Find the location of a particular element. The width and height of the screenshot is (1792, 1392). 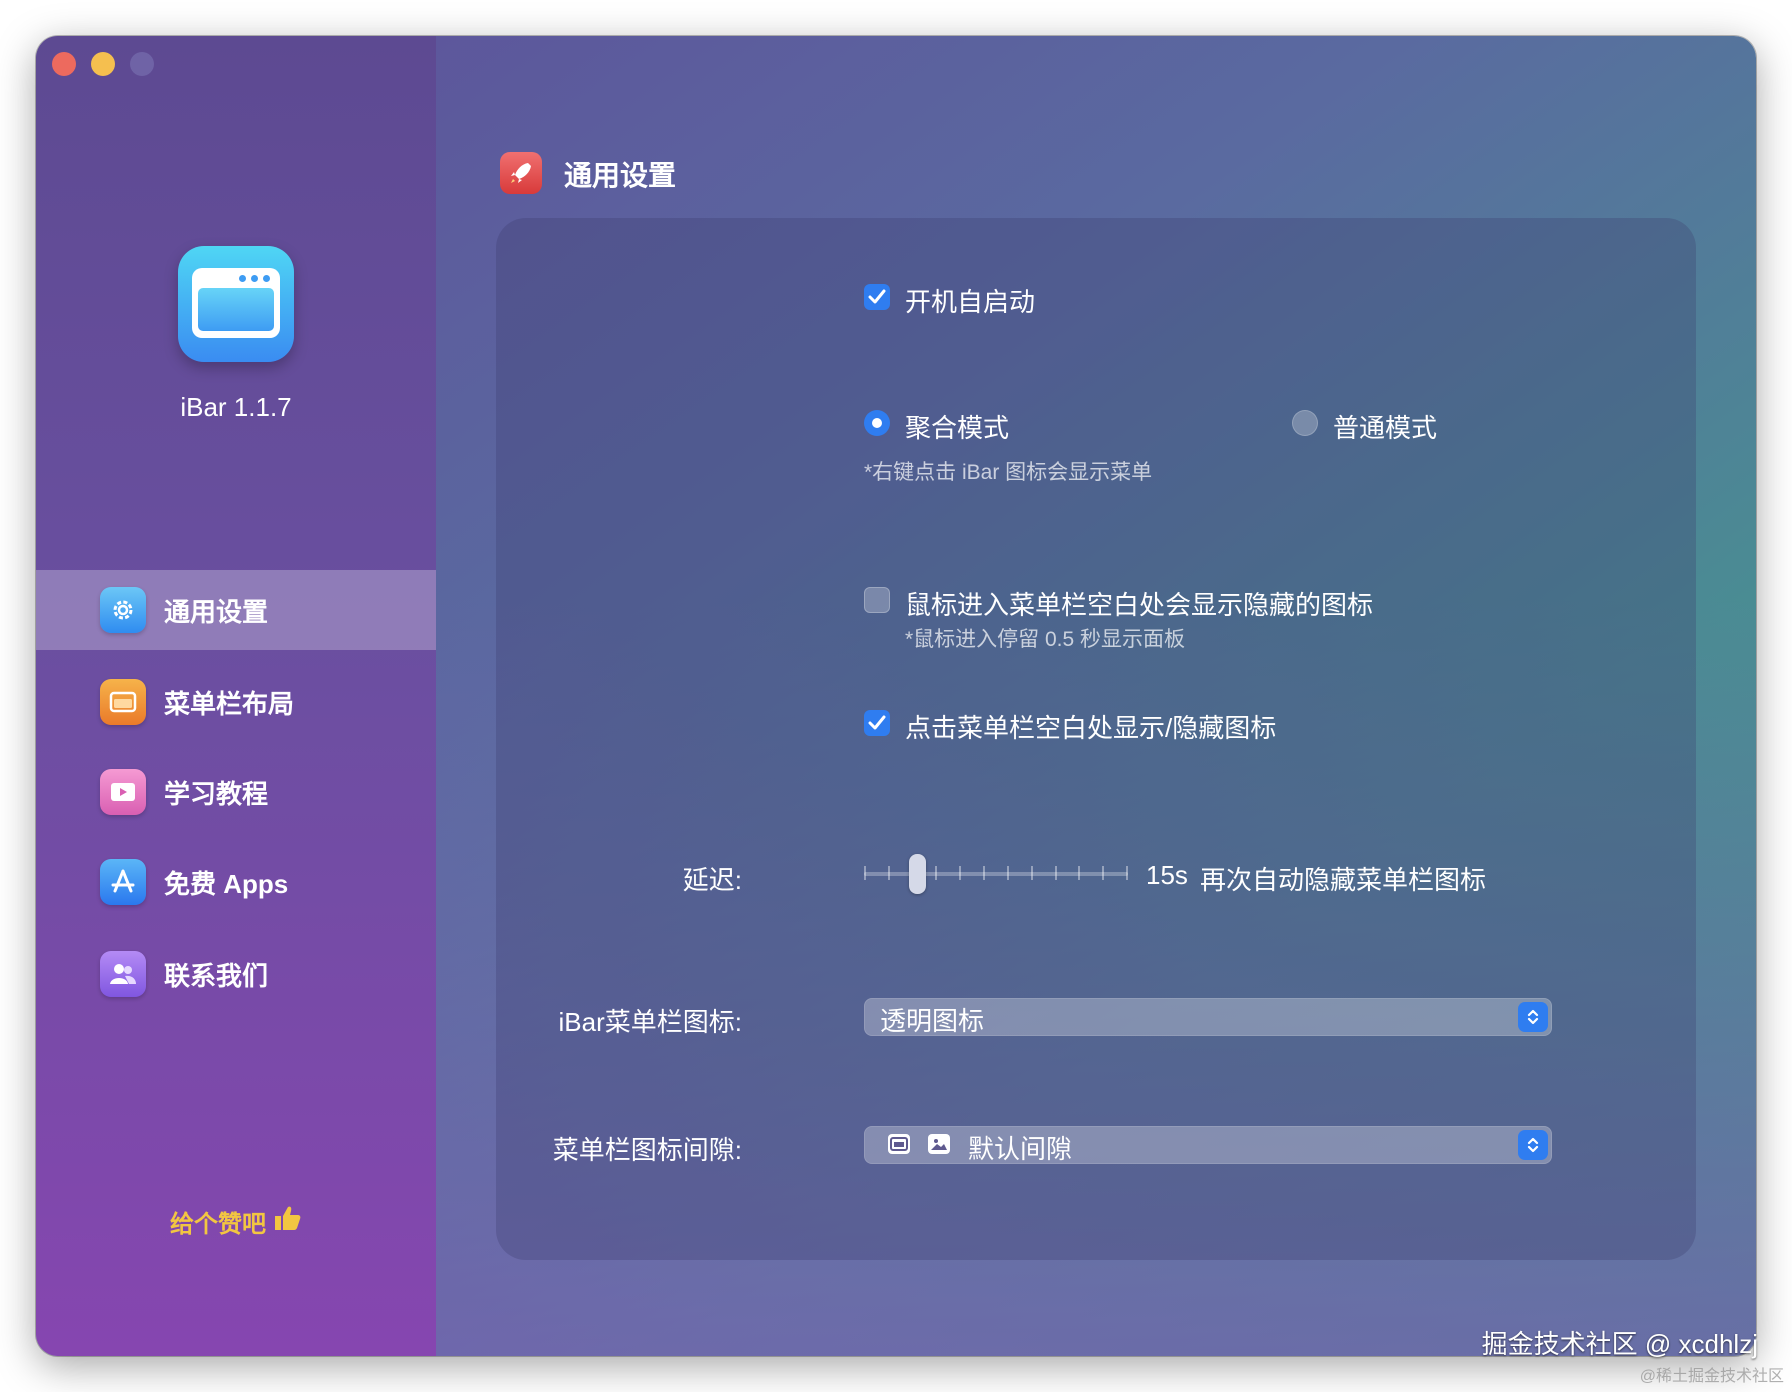

window-controls is located at coordinates (103, 64).